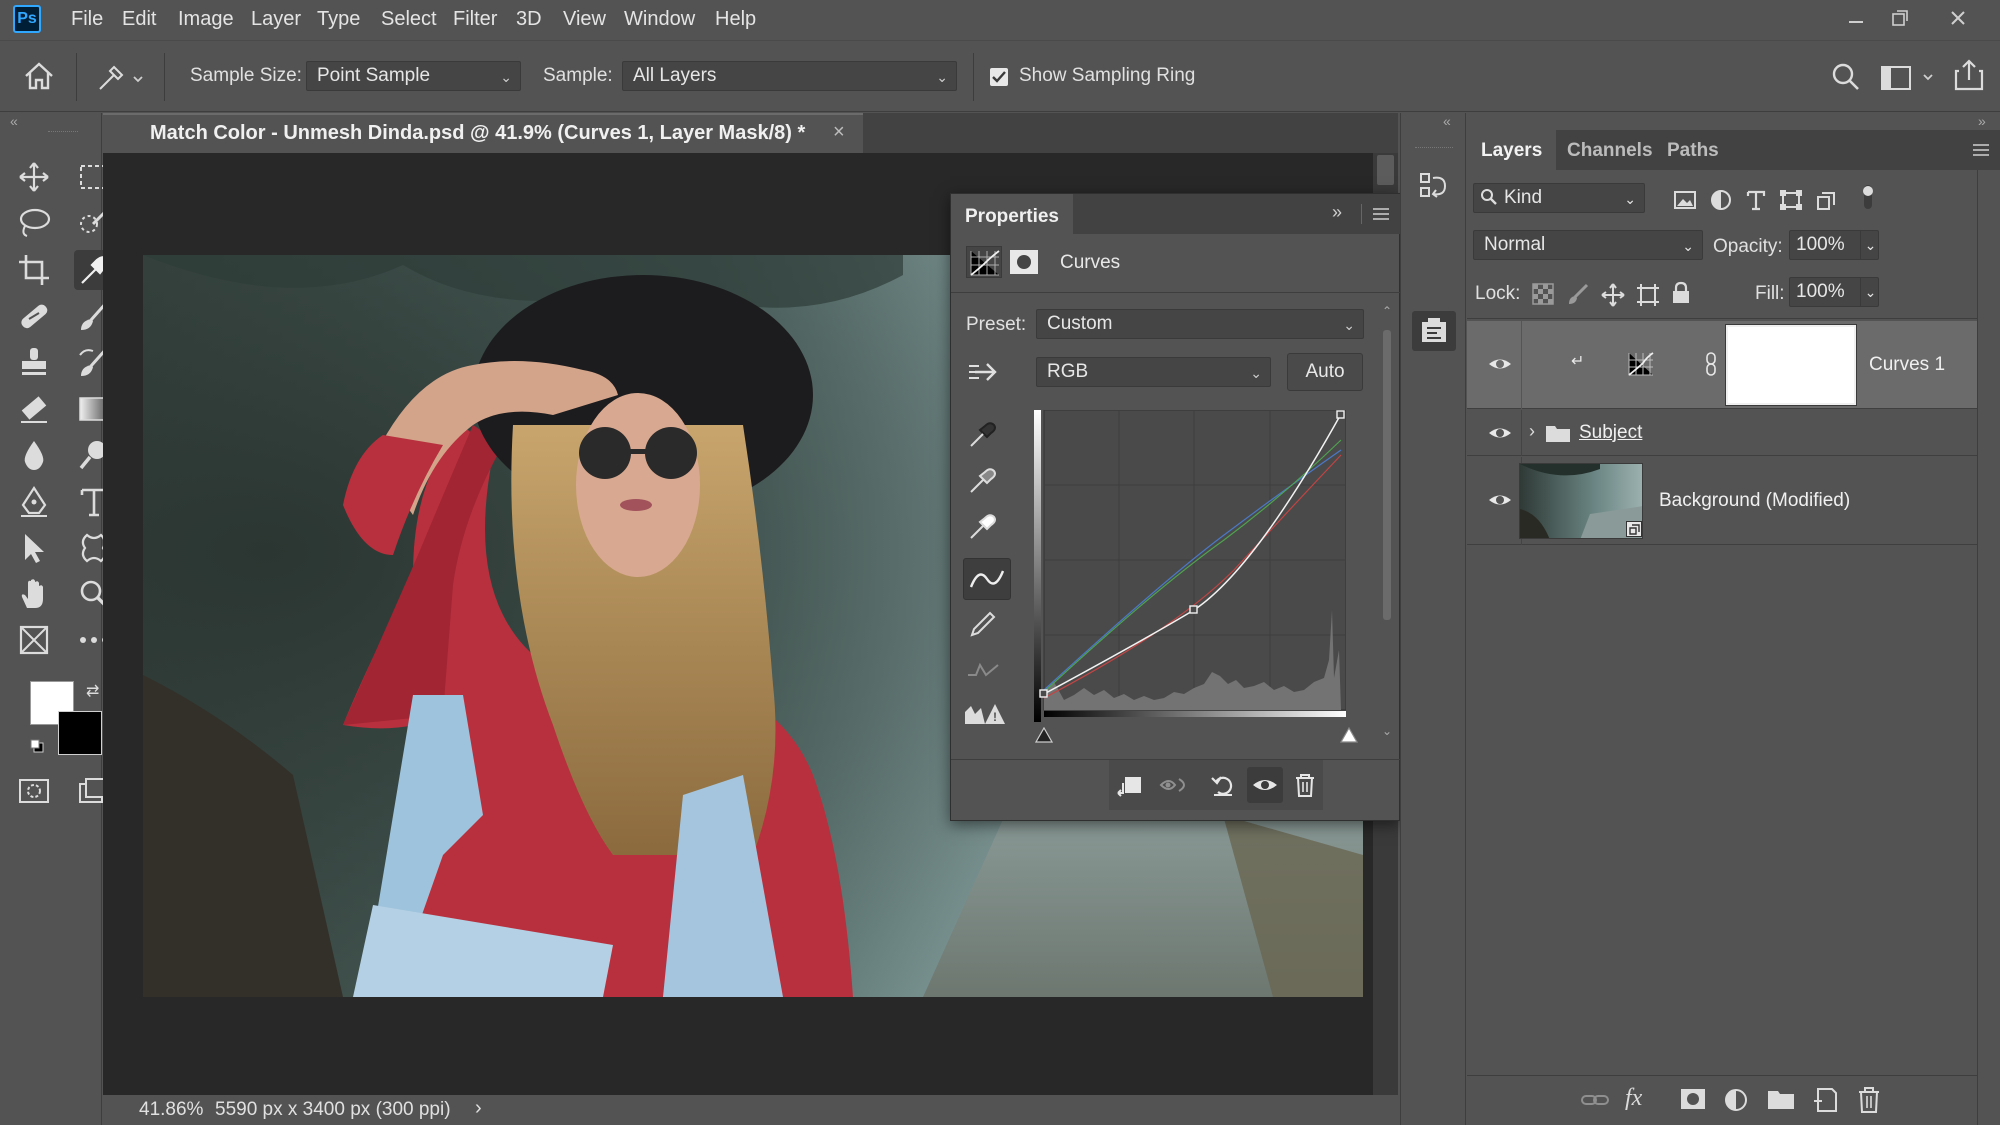 This screenshot has width=2000, height=1125. Describe the element at coordinates (1907, 365) in the screenshot. I see `layer-name: Curves 1` at that location.